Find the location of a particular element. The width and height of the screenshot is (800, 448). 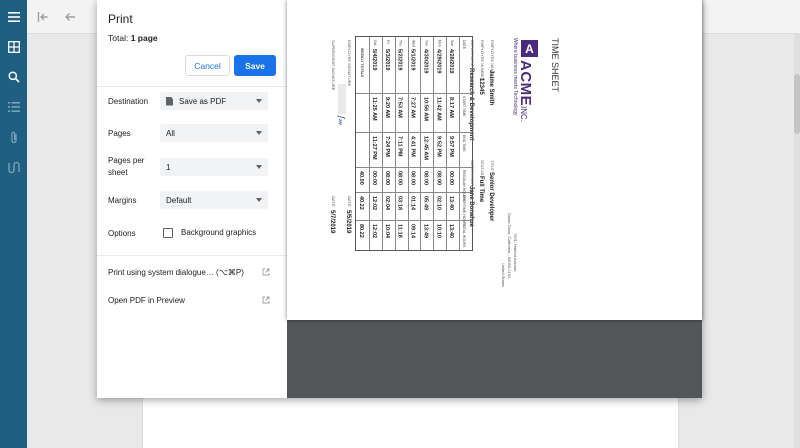

weekly-totals-label: WEEKLY TOTALS is located at coordinates (362, 63).